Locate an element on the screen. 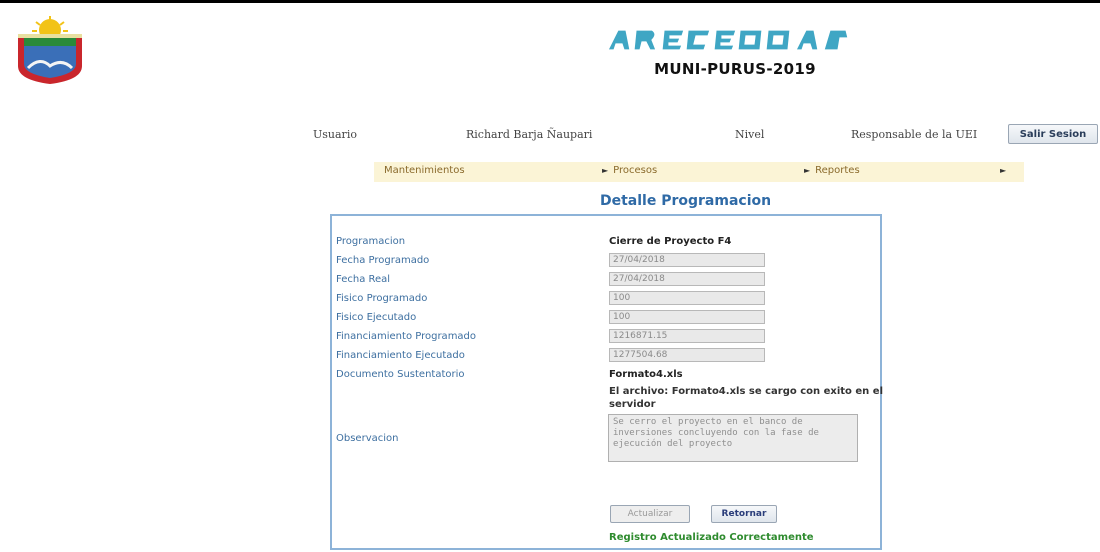  fecha-real-label: Fecha Real is located at coordinates (363, 279).